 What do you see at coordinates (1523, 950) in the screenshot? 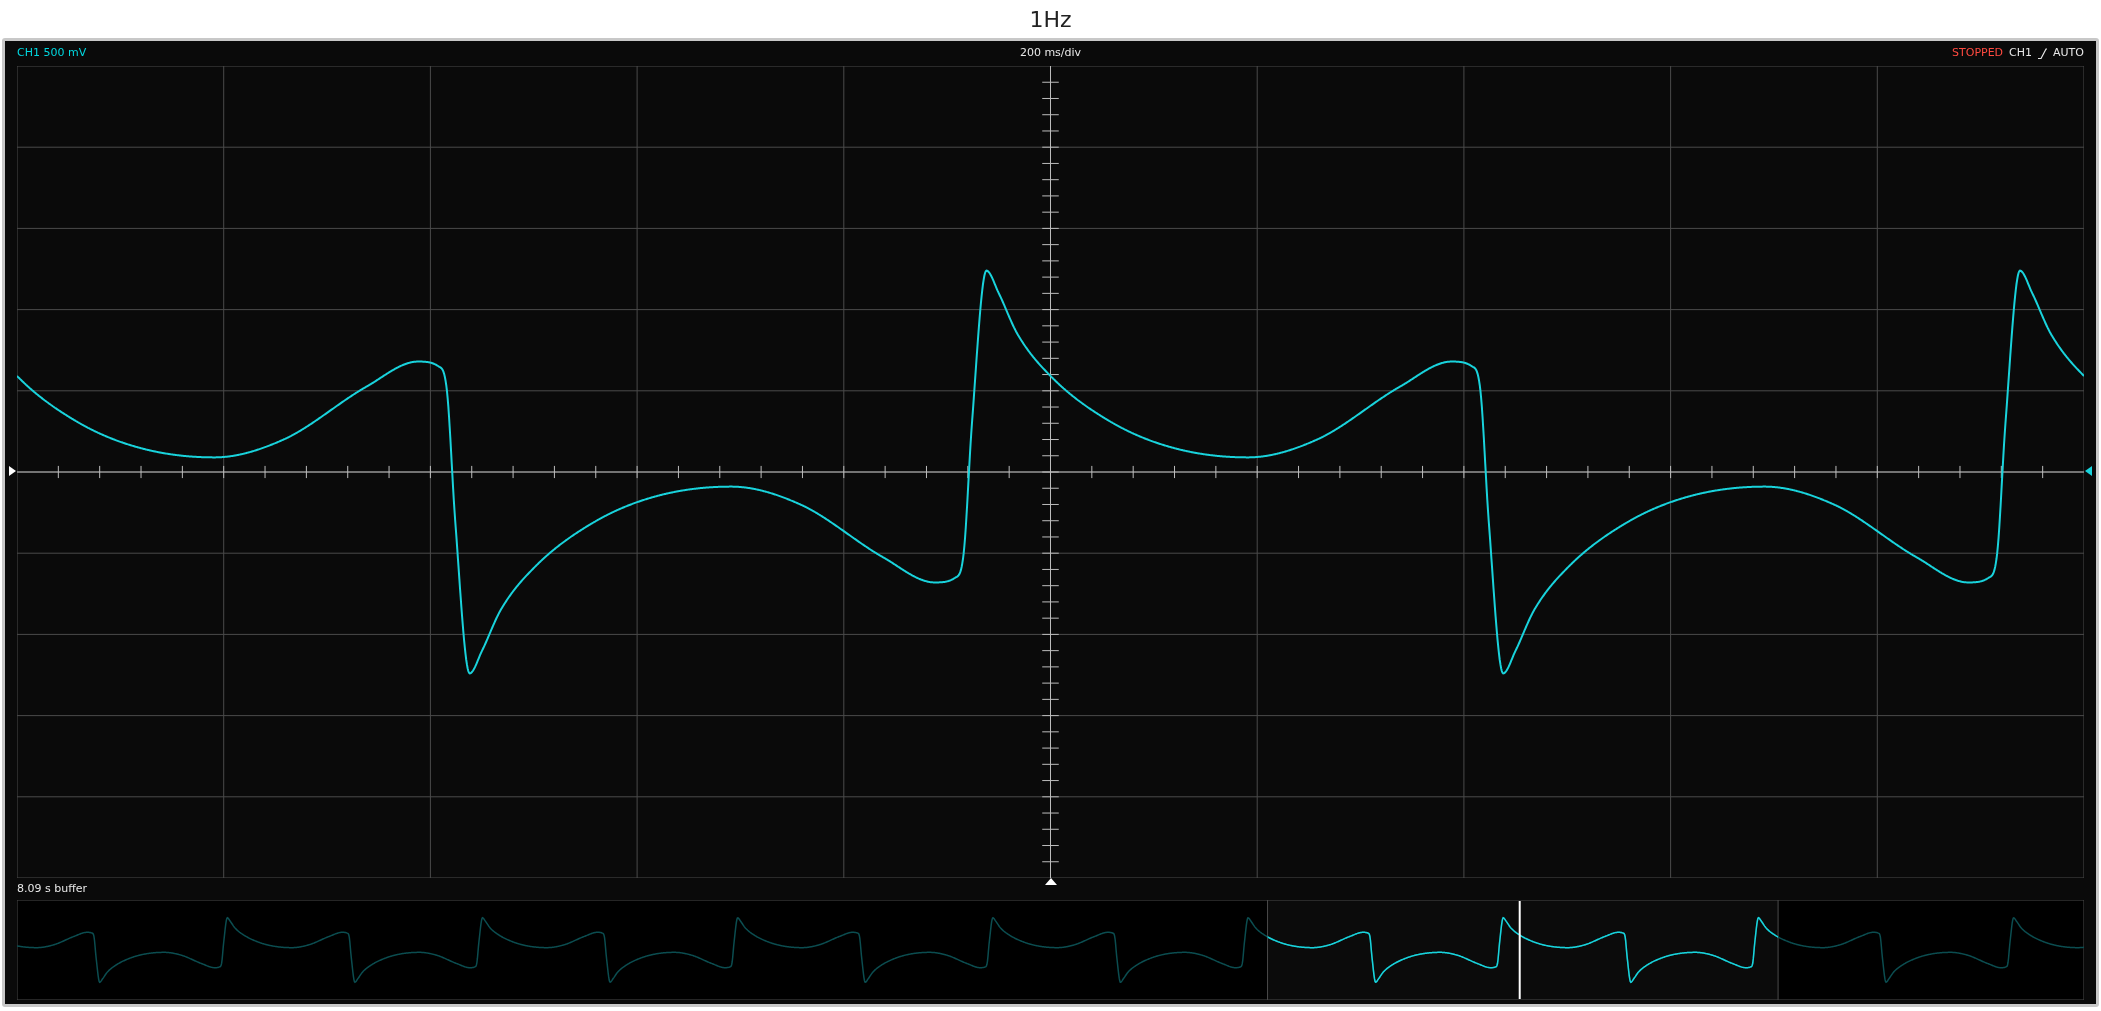
I see `view-window` at bounding box center [1523, 950].